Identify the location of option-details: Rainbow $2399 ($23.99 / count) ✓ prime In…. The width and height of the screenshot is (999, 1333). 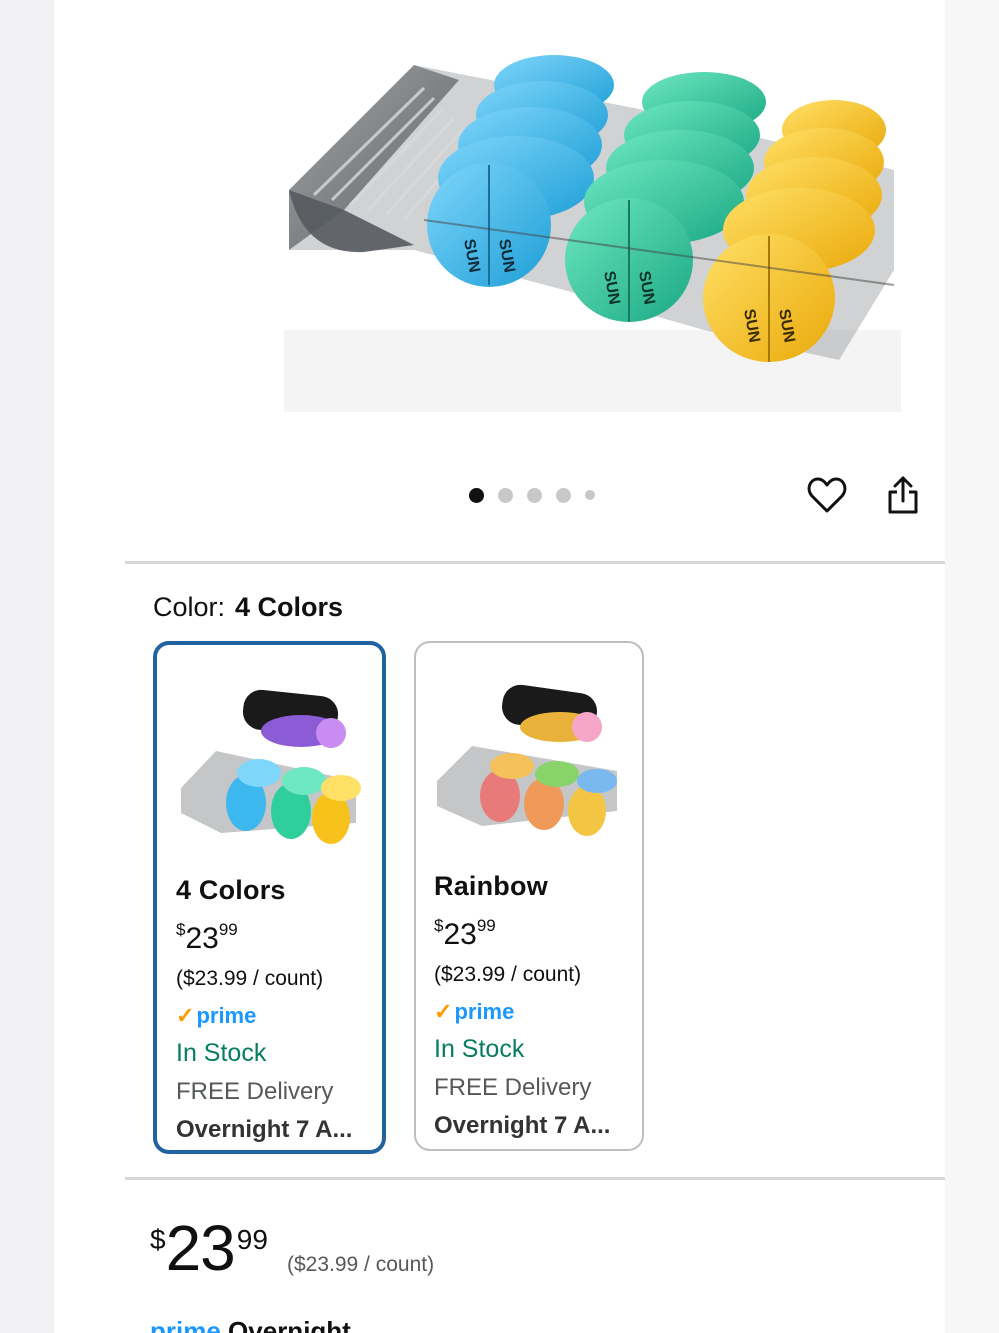
(533, 1005).